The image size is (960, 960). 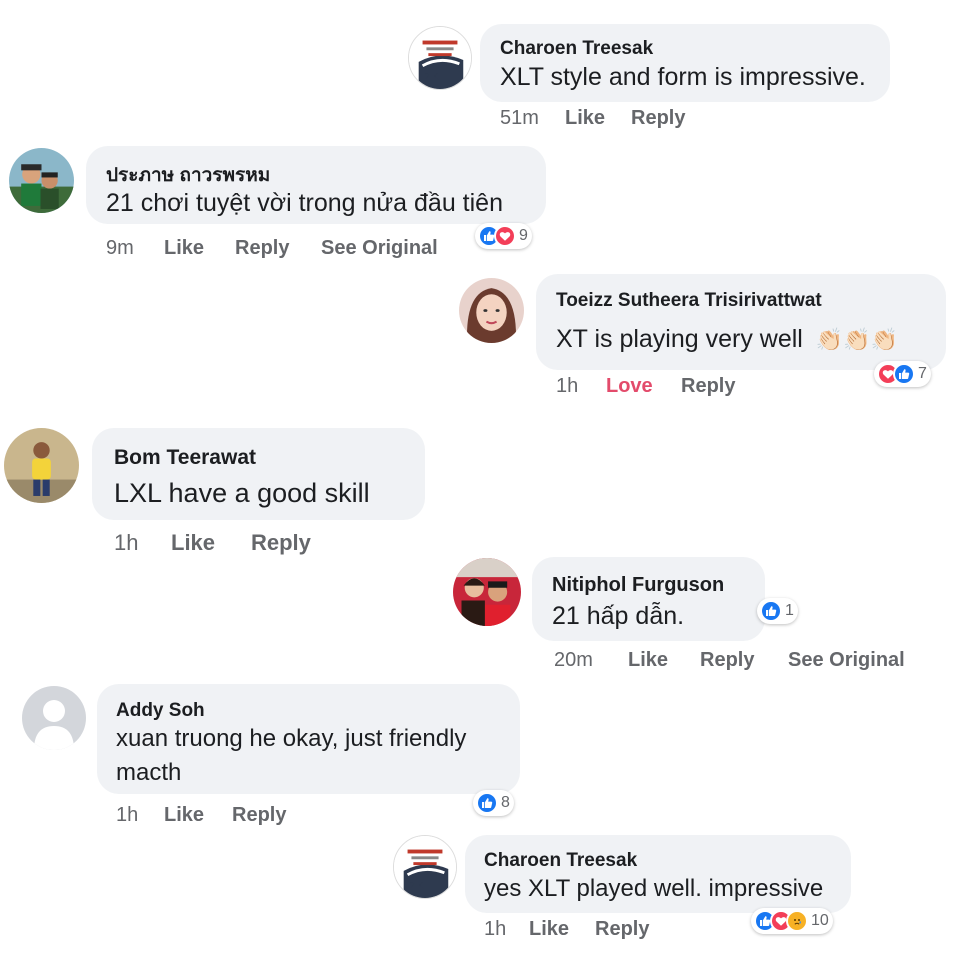 I want to click on comment-text: XT is playing very well 👏🏻👏🏻👏🏻, so click(x=727, y=339).